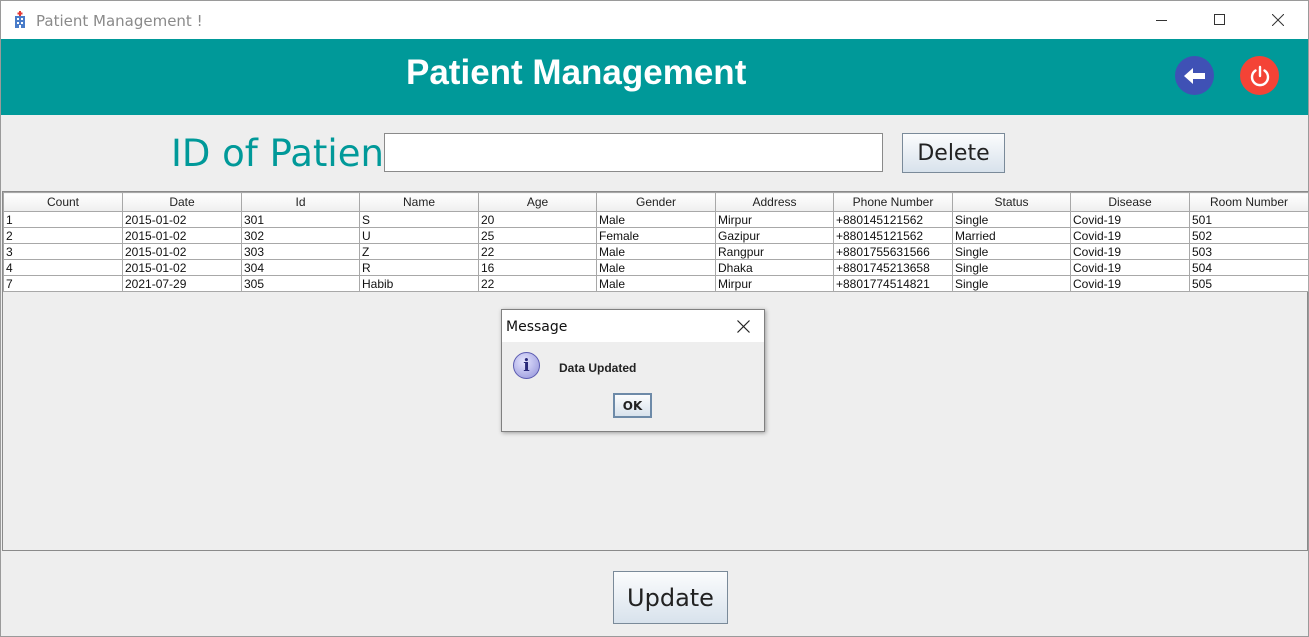  What do you see at coordinates (63, 219) in the screenshot?
I see `table-cell: 1` at bounding box center [63, 219].